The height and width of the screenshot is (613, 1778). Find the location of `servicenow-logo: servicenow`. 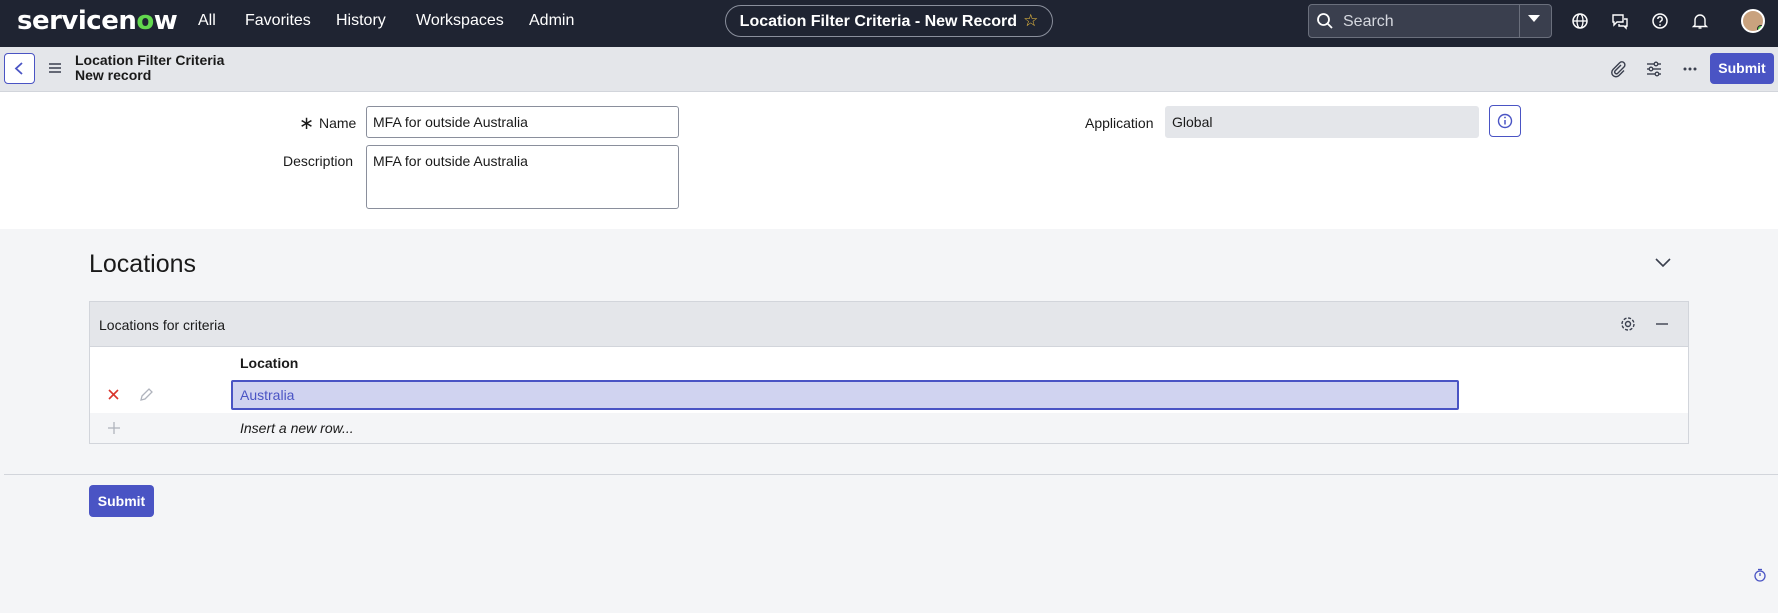

servicenow-logo: servicenow is located at coordinates (97, 21).